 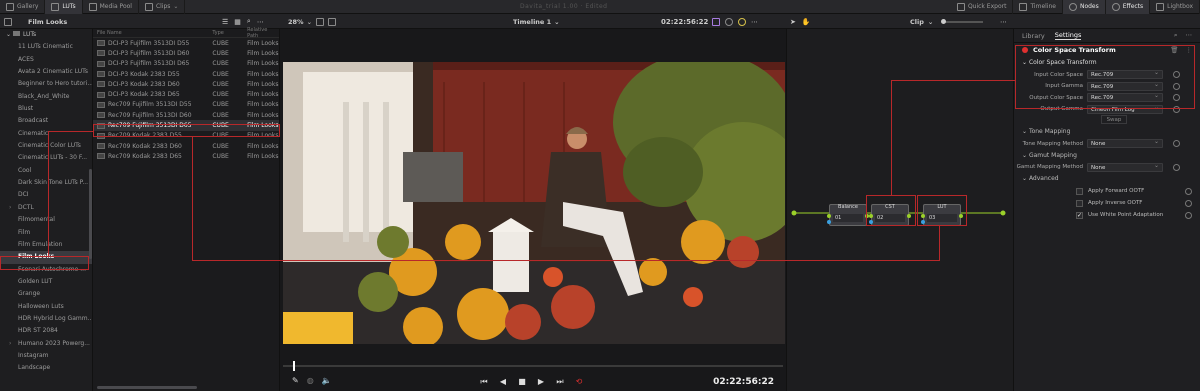 What do you see at coordinates (186, 105) in the screenshot?
I see `lut-file-row: Rec709 Fujifilm 3513DI D55 CUBE Film Looks` at bounding box center [186, 105].